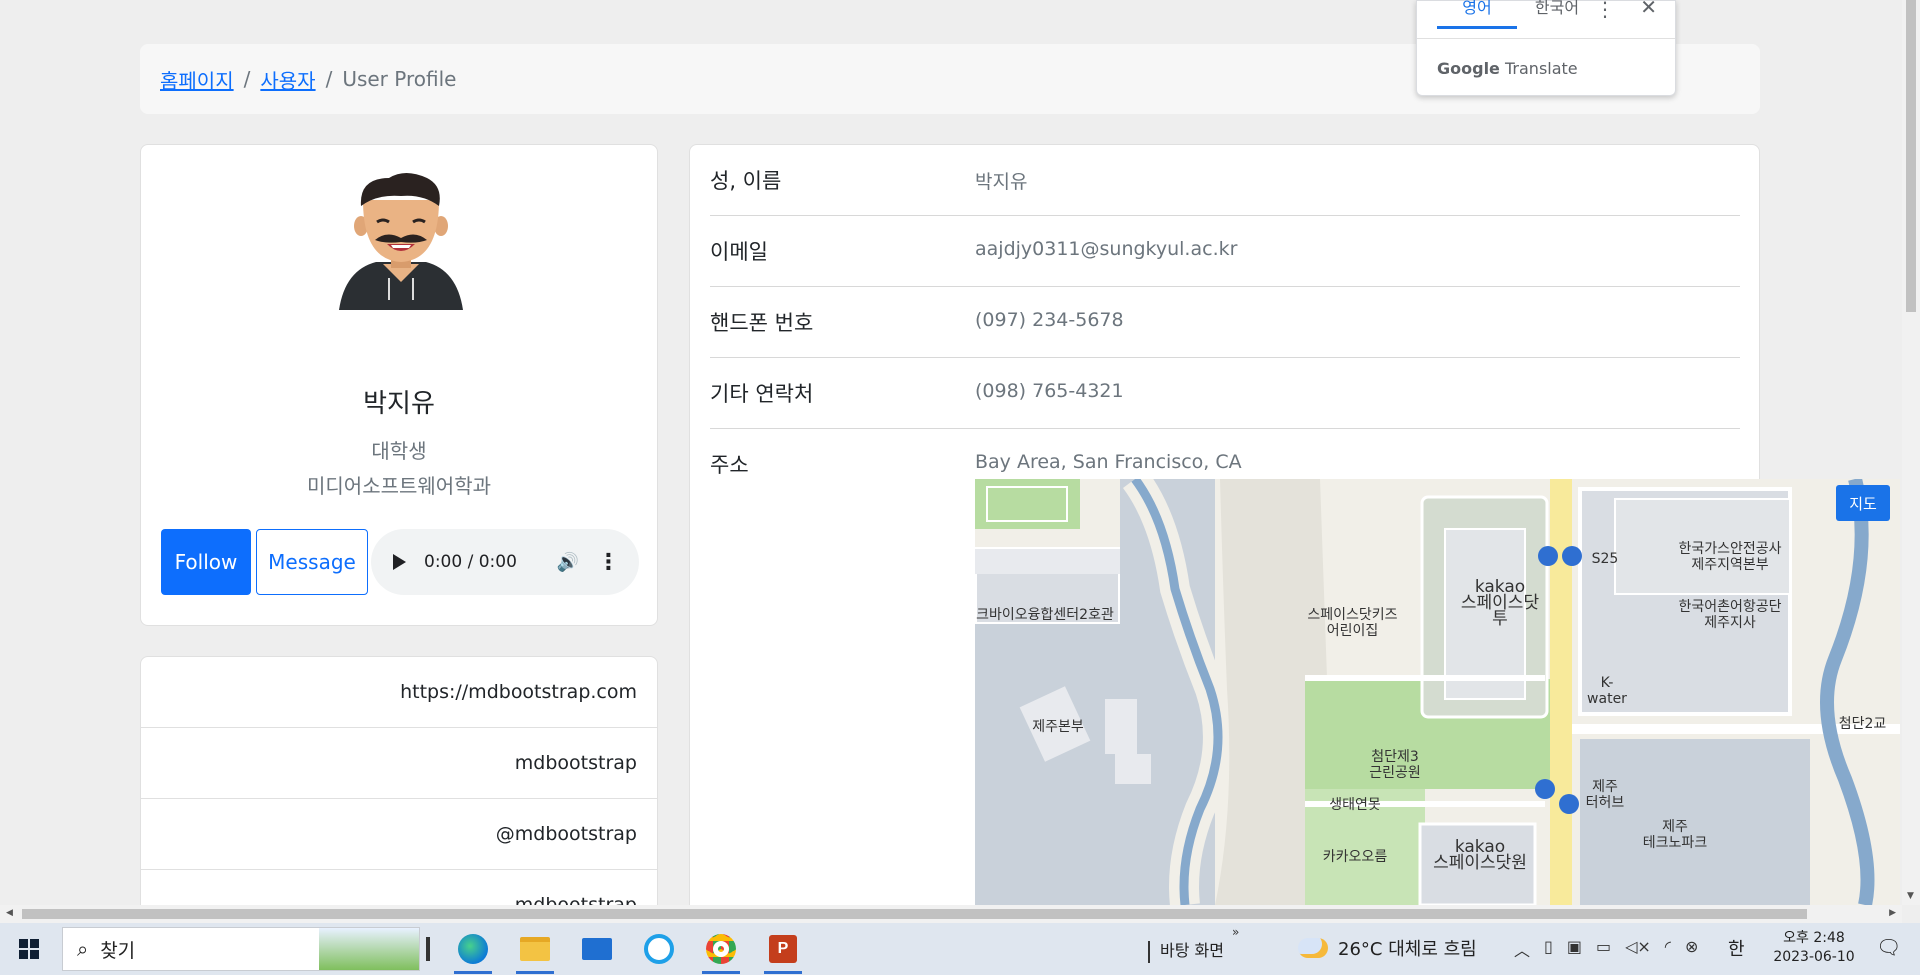 The image size is (1920, 975). I want to click on close-icon: ✕, so click(1648, 8).